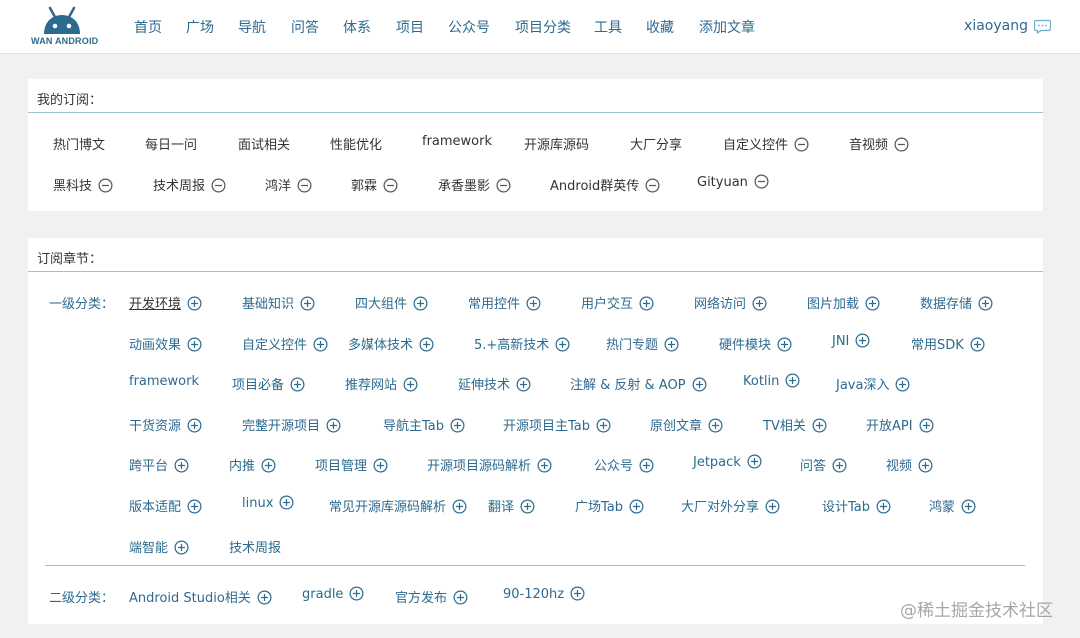  Describe the element at coordinates (424, 424) in the screenshot. I see `chapter-item: 导航主Tab` at that location.